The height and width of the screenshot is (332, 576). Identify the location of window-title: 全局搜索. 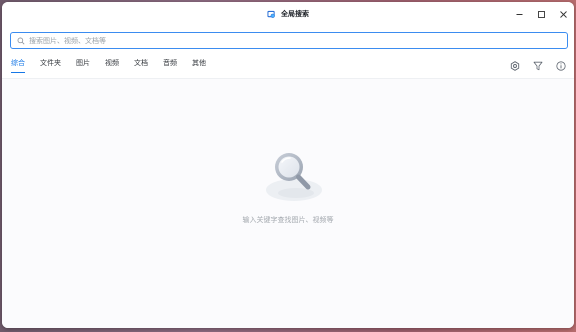
(295, 14).